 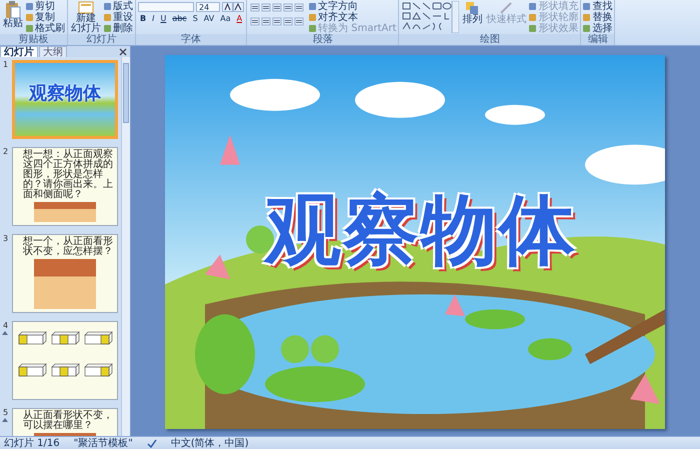 I want to click on ribbon-command: 重设, so click(x=118, y=17).